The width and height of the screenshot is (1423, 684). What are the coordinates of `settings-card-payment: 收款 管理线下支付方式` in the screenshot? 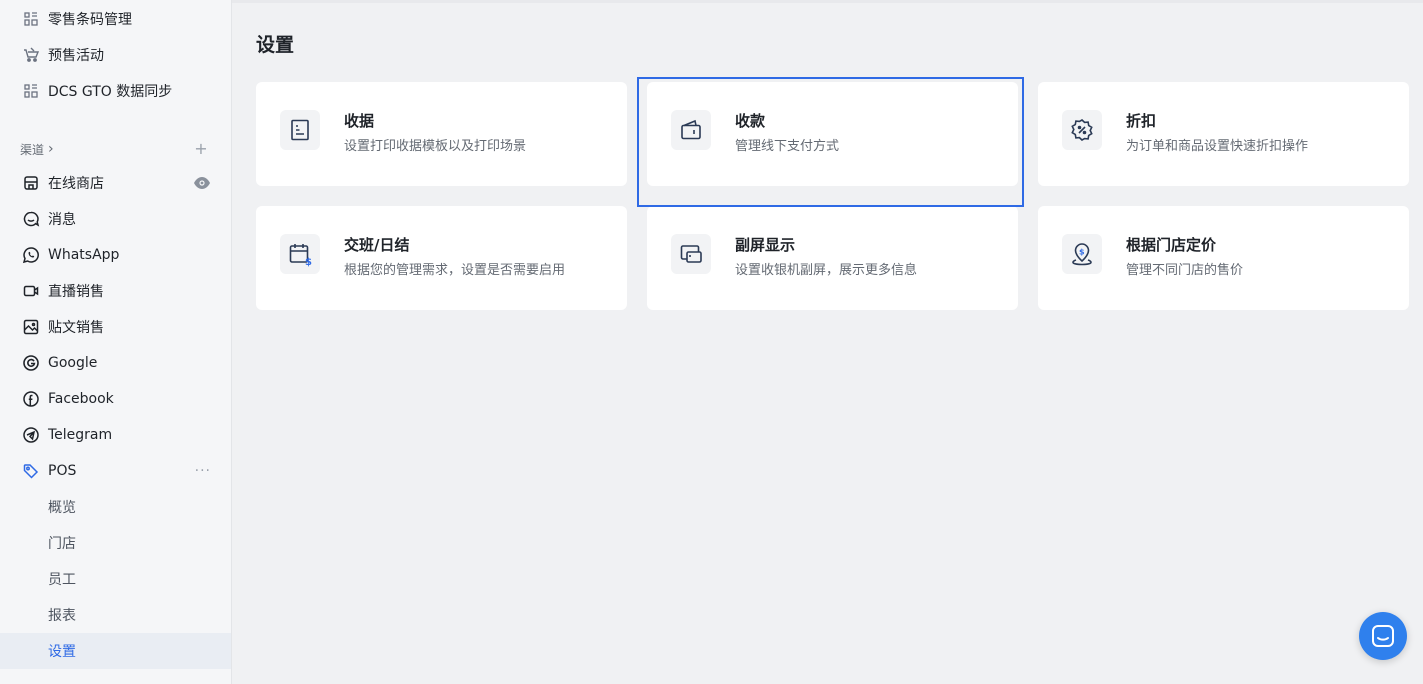 It's located at (832, 134).